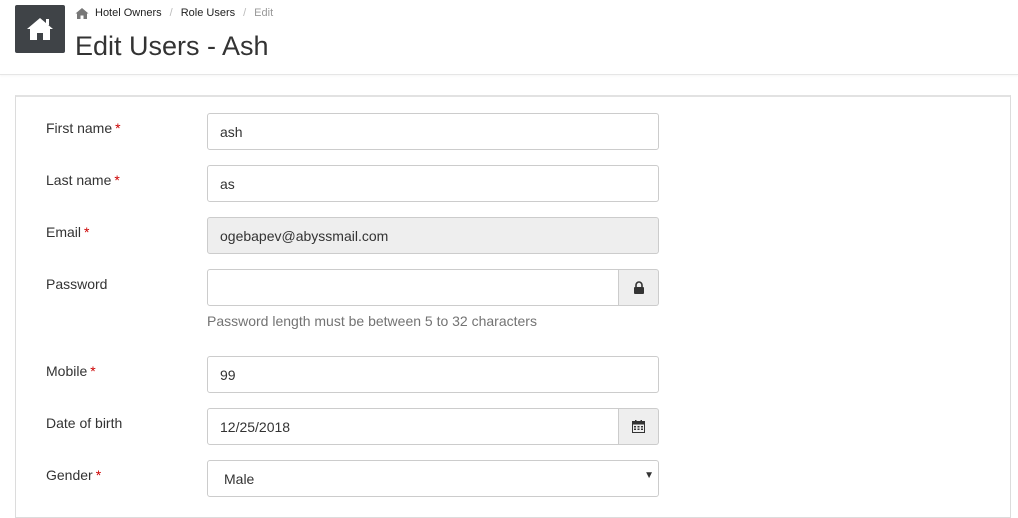  I want to click on calendar-icon, so click(638, 426).